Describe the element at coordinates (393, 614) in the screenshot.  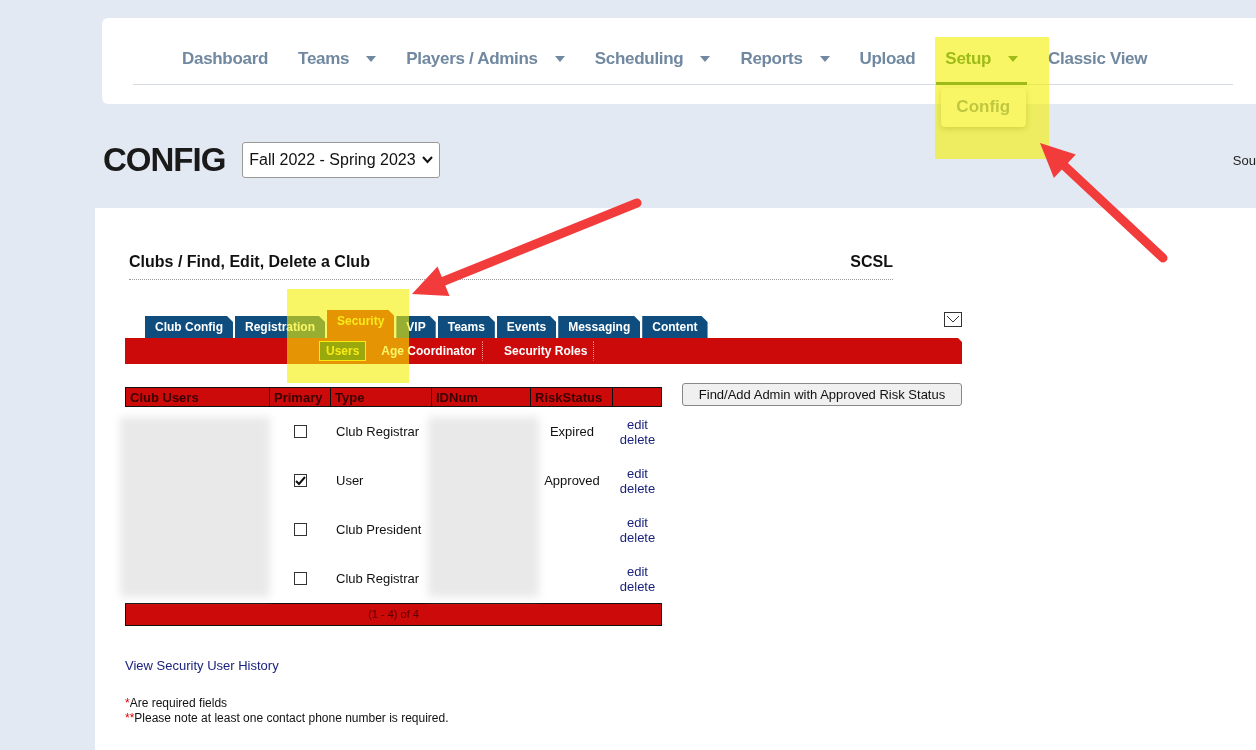
I see `pagination-bar: (1 - 4) of 4` at that location.